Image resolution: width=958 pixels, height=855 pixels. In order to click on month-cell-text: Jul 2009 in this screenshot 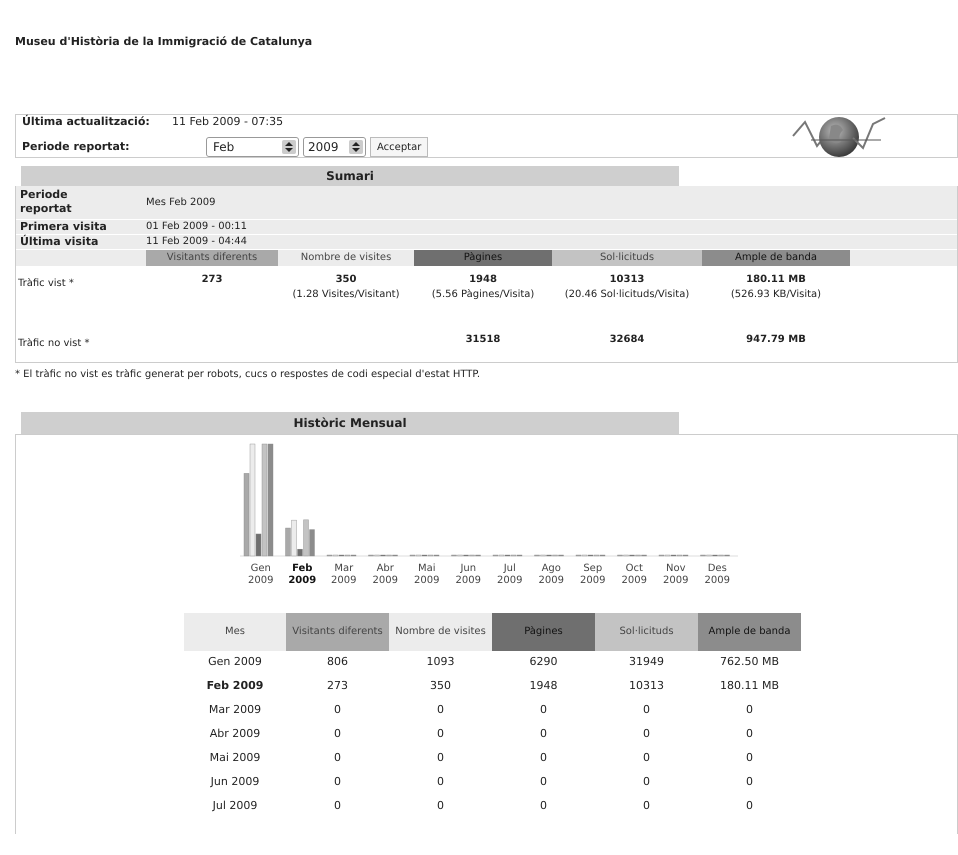, I will do `click(234, 806)`.